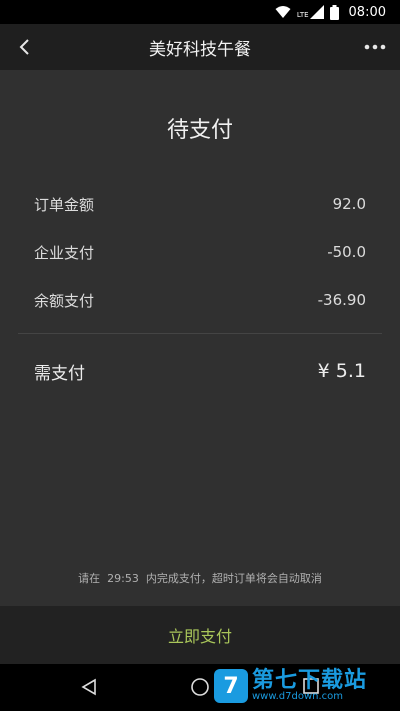 The width and height of the screenshot is (400, 711). Describe the element at coordinates (334, 12) in the screenshot. I see `battery-icon` at that location.